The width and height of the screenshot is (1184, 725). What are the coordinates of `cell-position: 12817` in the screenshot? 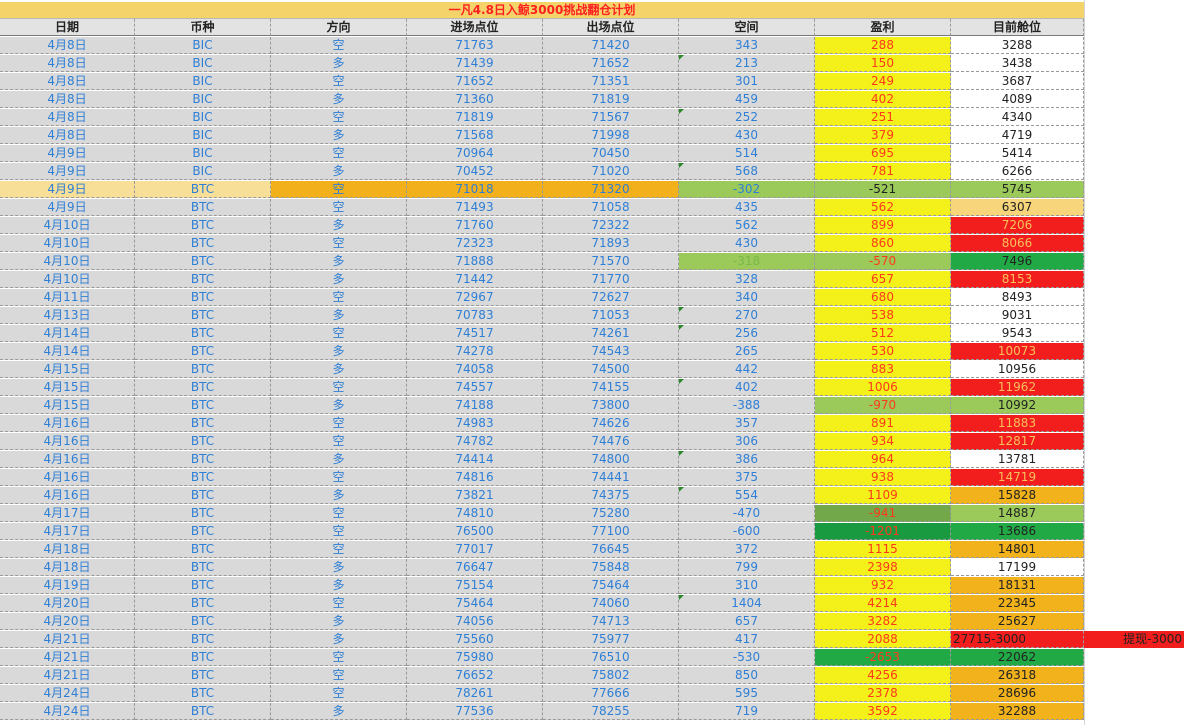 It's located at (1017, 441).